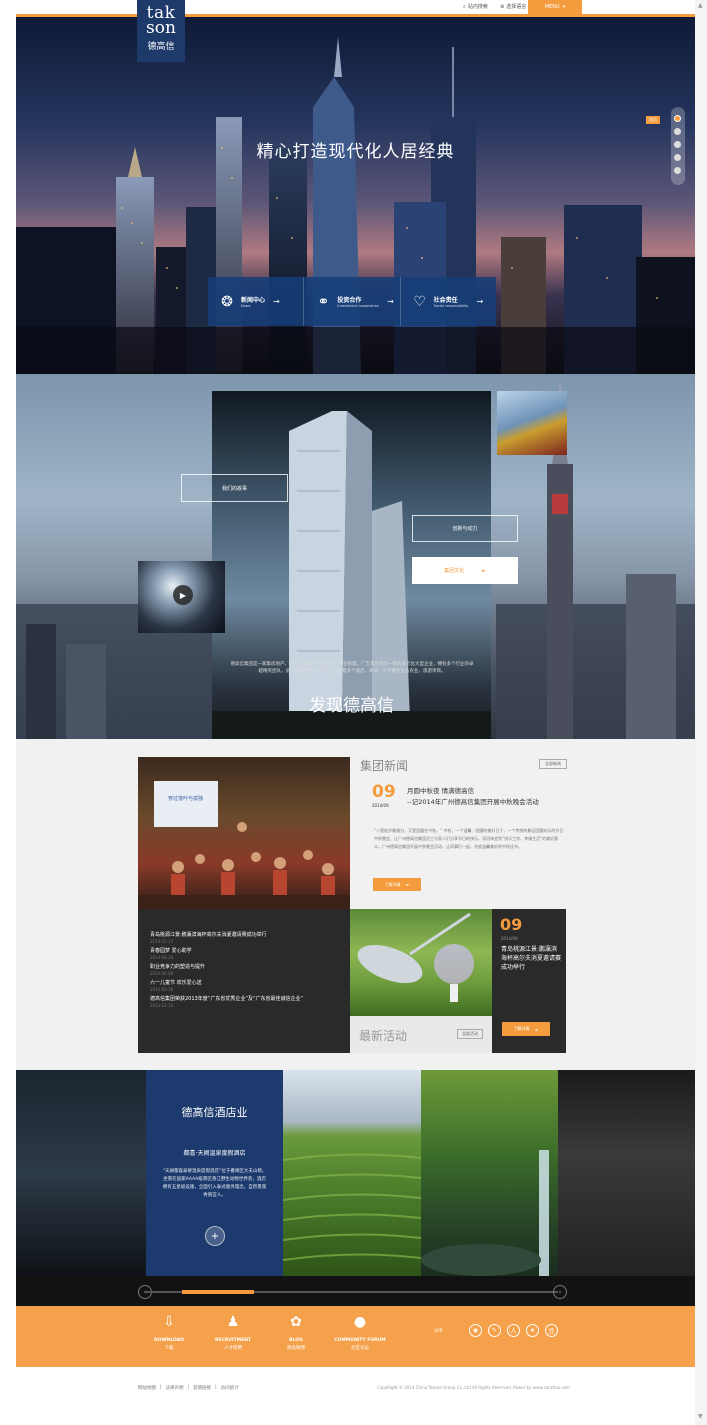 The width and height of the screenshot is (707, 1425). I want to click on renren-share-icon: 人, so click(513, 1330).